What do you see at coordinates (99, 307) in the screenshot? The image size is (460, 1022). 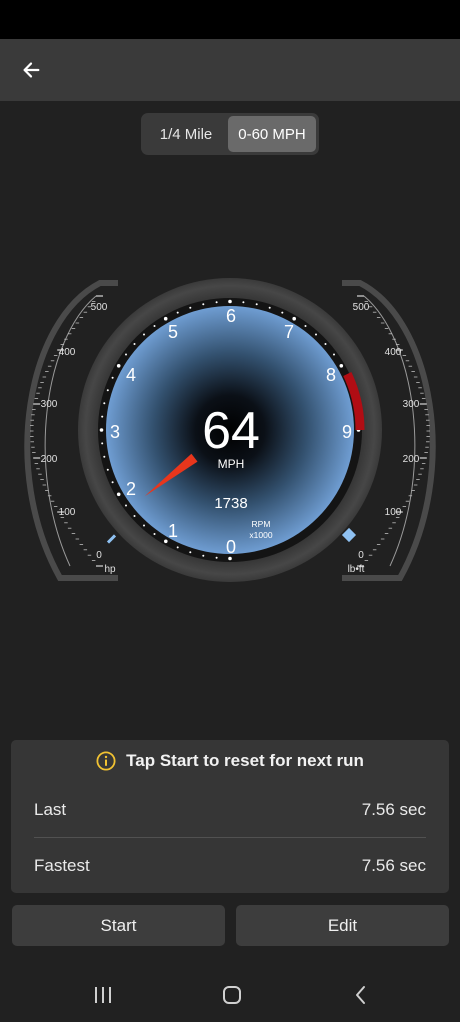 I see `left-scale-label-500: 500` at bounding box center [99, 307].